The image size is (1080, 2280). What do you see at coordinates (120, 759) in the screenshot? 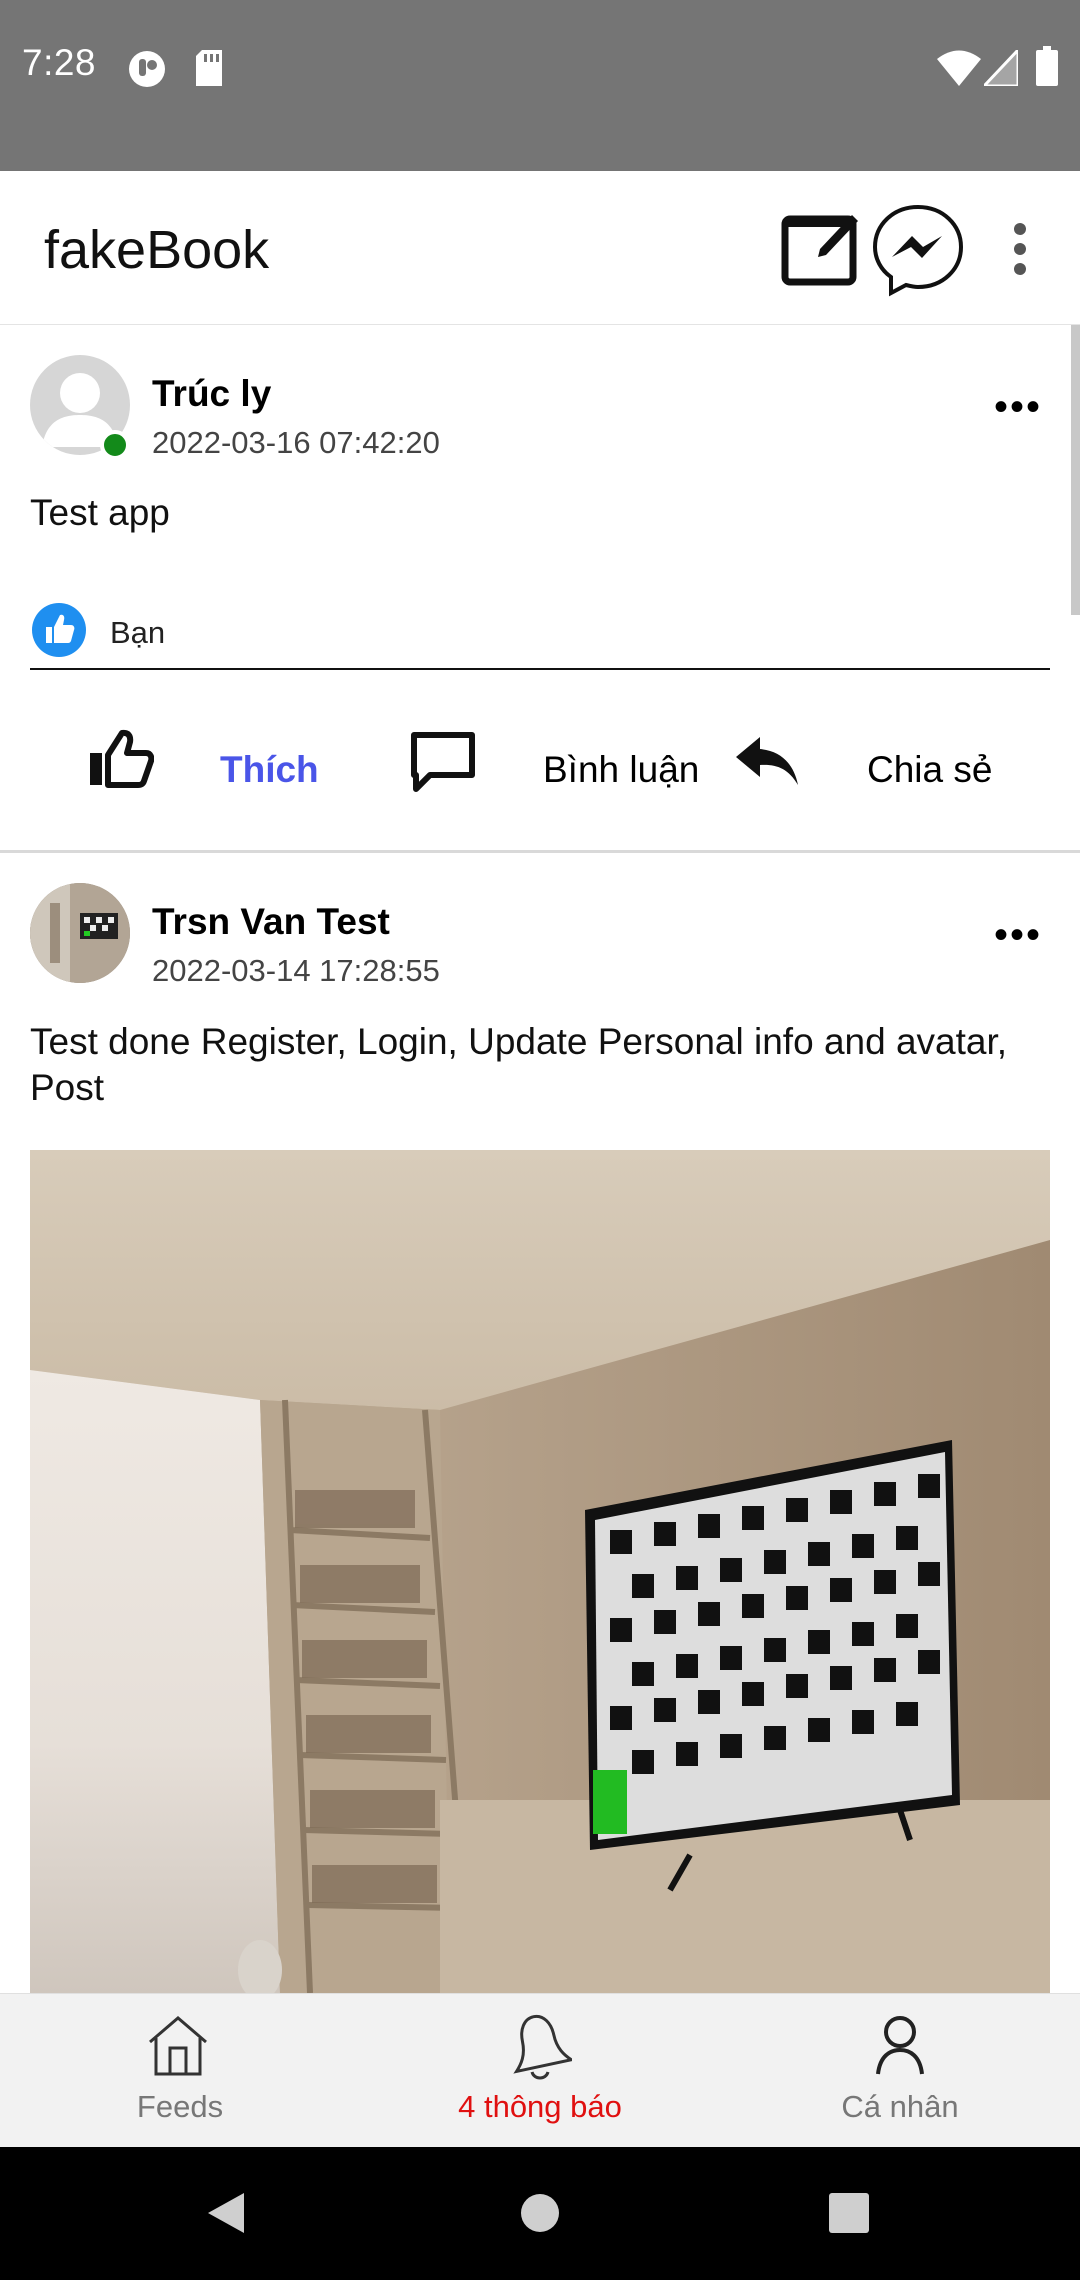
I see `like-icon` at bounding box center [120, 759].